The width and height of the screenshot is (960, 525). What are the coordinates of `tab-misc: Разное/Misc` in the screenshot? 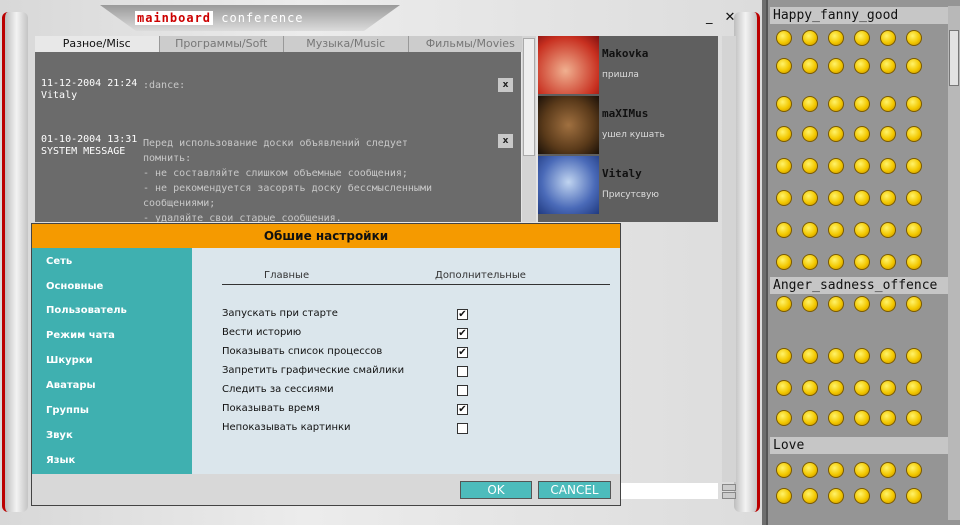 It's located at (97, 44).